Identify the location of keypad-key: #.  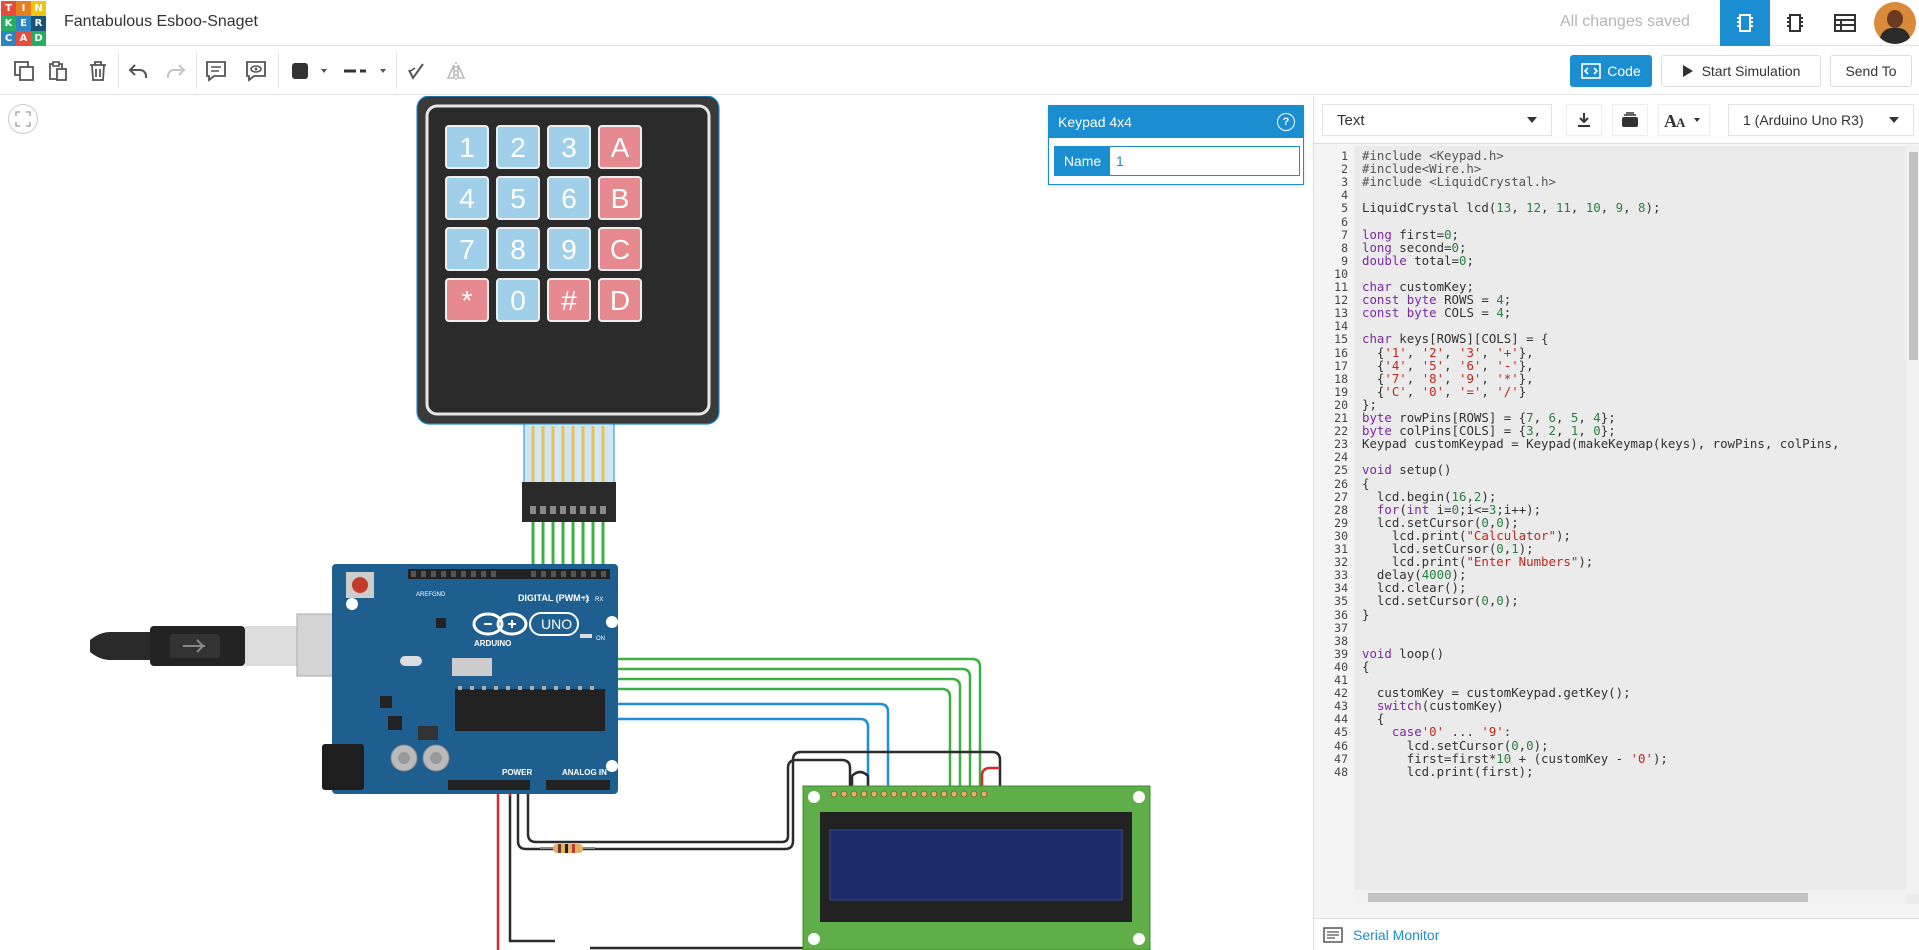
(569, 300).